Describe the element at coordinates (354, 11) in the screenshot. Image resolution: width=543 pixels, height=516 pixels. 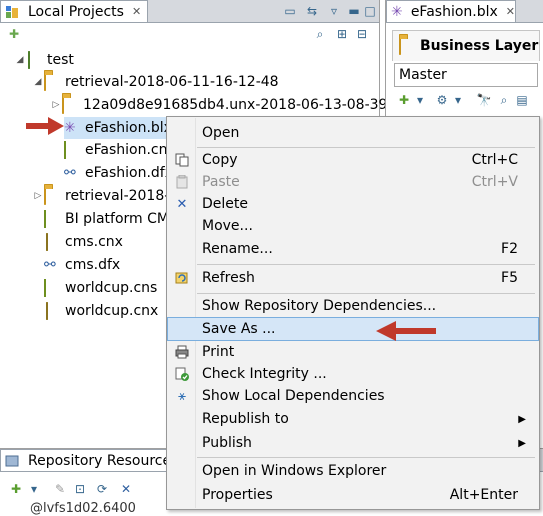
I see `minimize-view-icon: ▬` at that location.